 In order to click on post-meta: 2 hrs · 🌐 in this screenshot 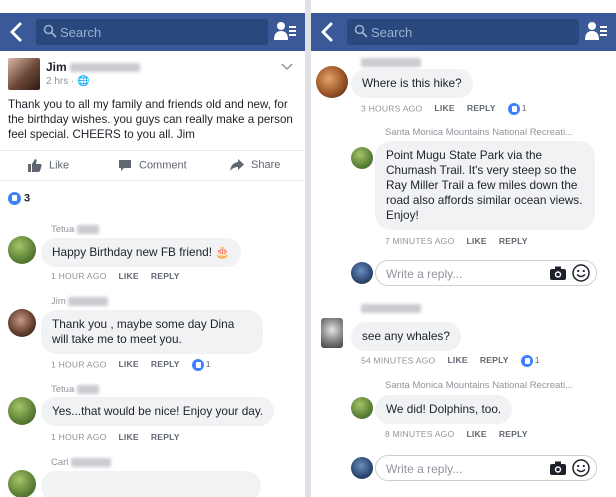, I will do `click(68, 81)`.